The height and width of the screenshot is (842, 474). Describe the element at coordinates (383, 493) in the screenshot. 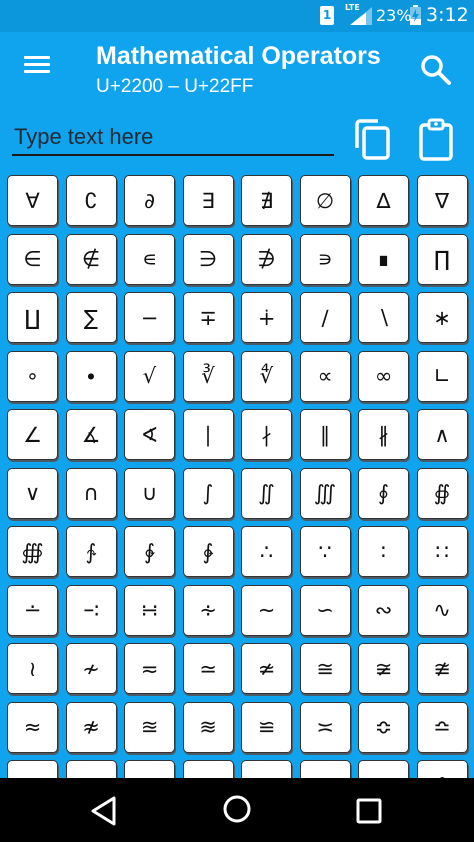

I see `char-key: ∮` at that location.